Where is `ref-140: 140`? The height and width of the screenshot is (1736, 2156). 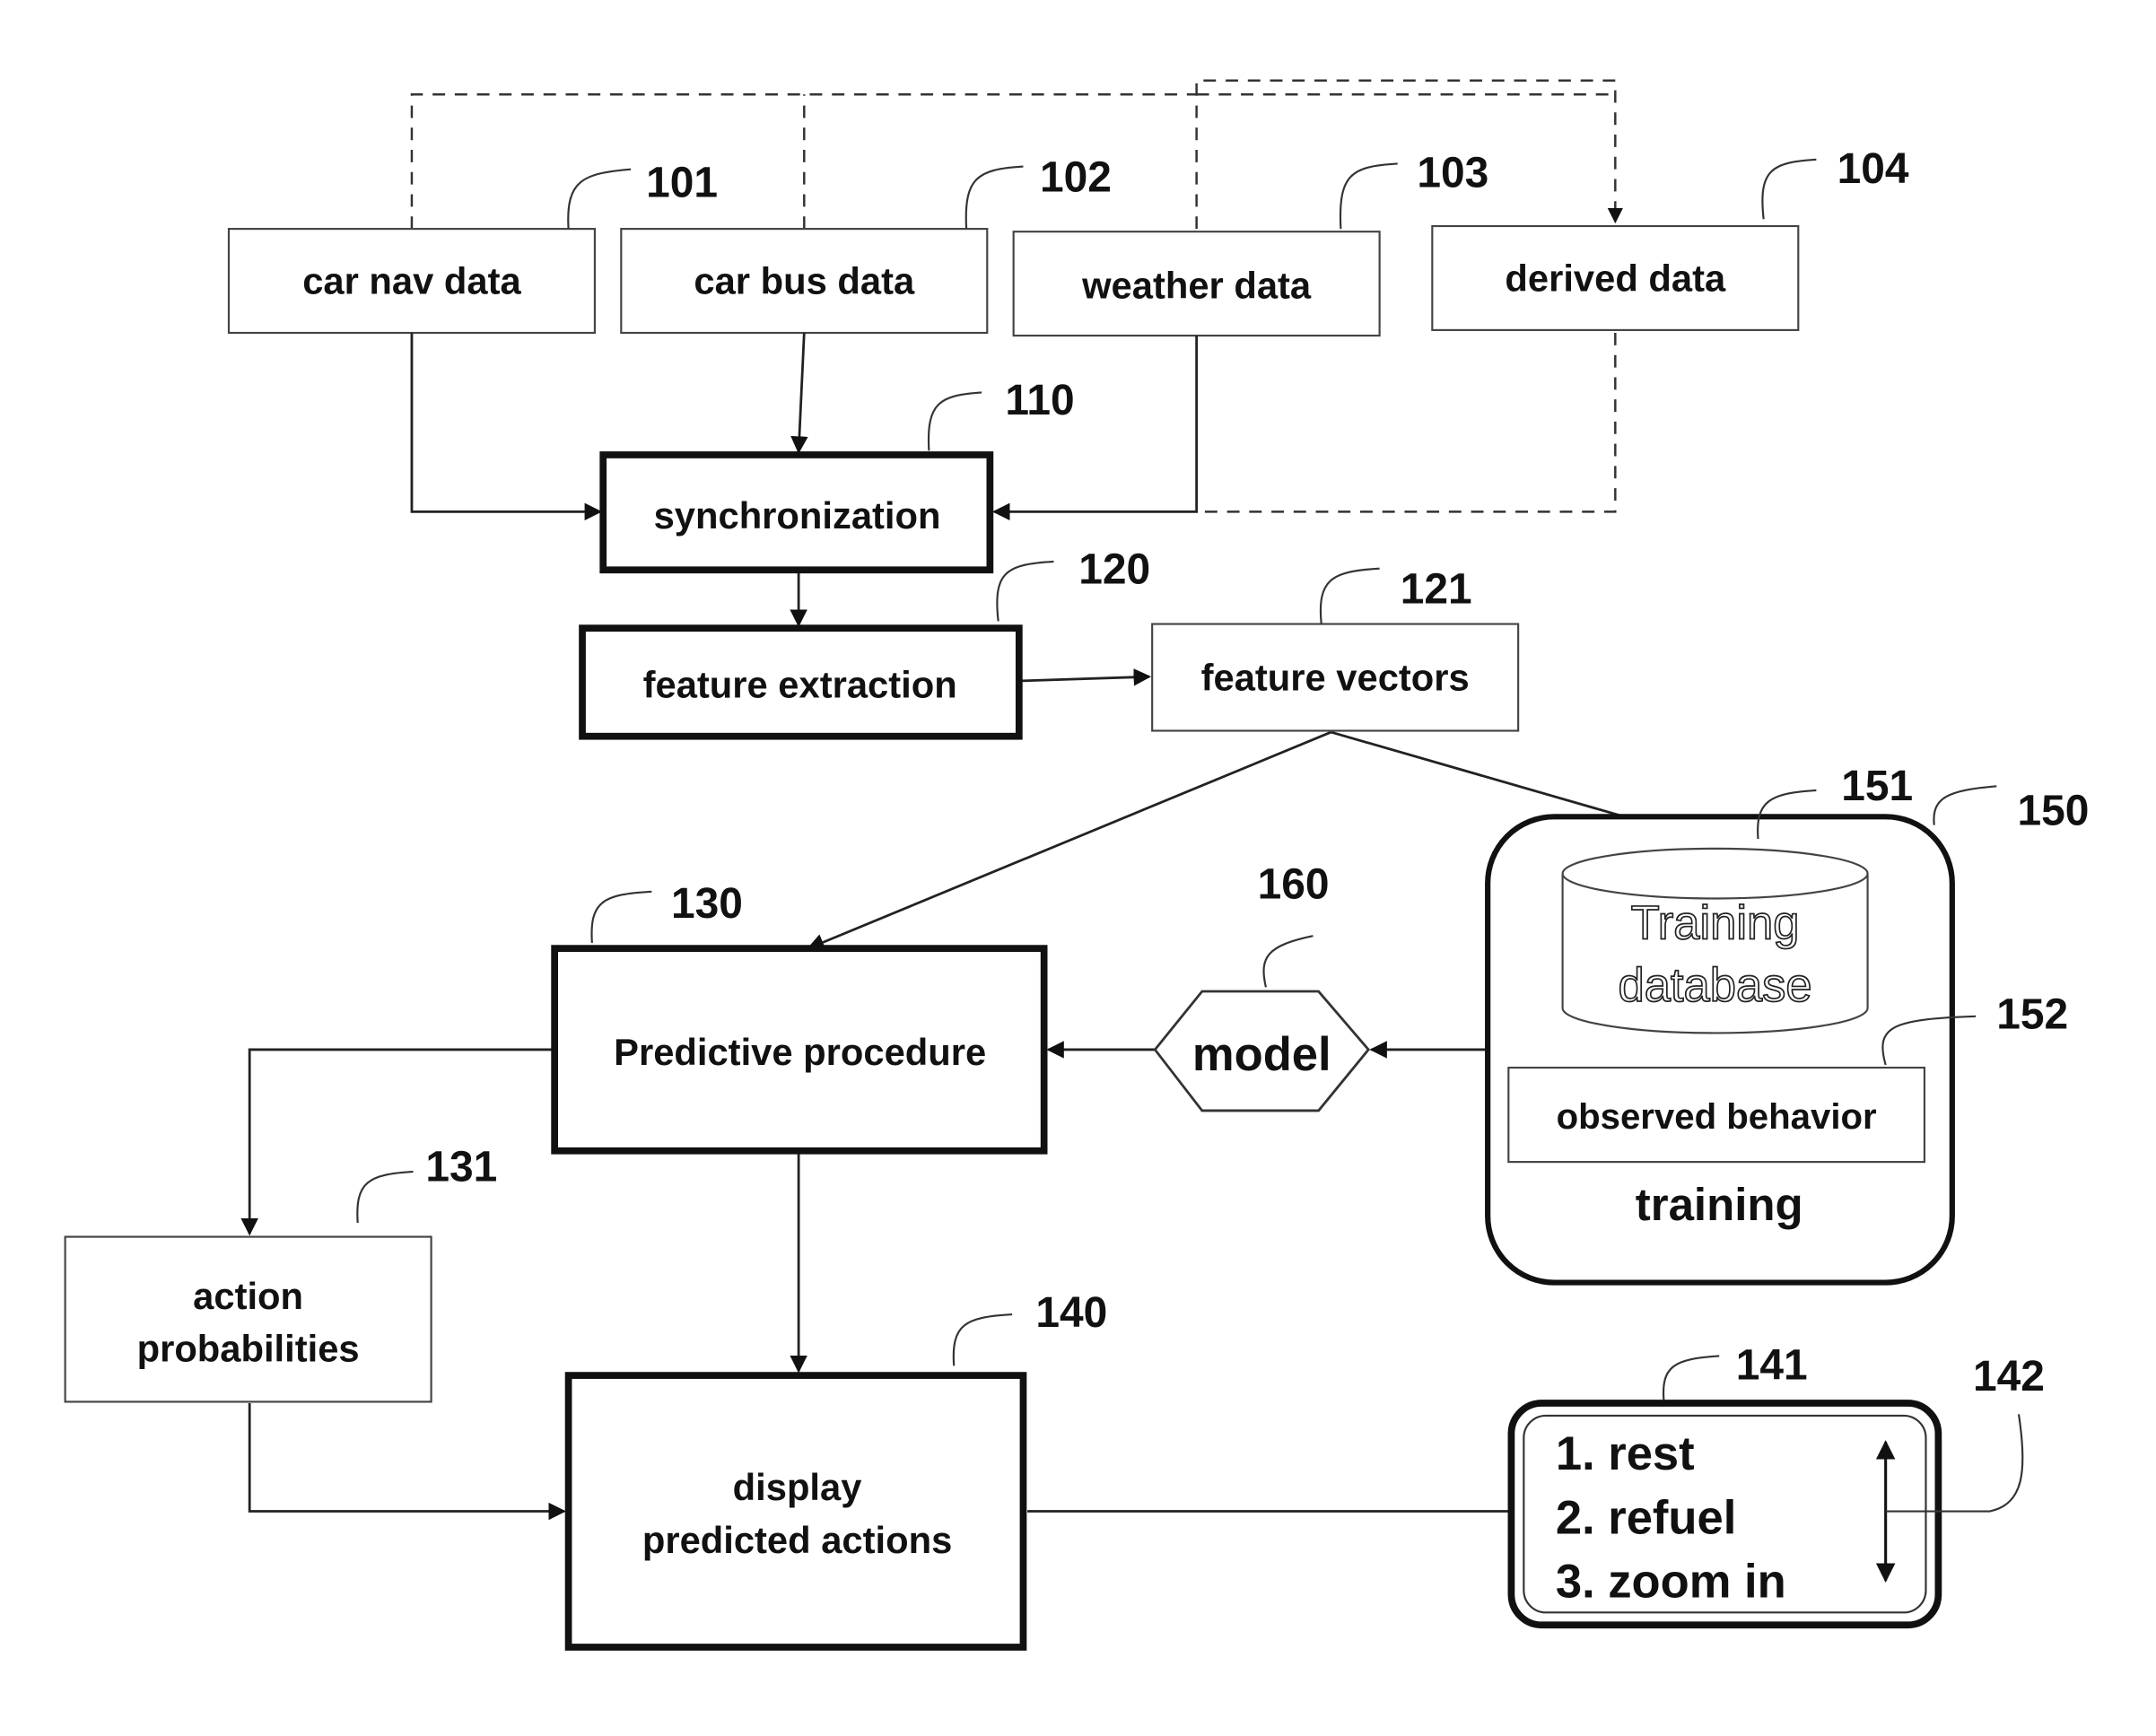
ref-140: 140 is located at coordinates (1071, 1313).